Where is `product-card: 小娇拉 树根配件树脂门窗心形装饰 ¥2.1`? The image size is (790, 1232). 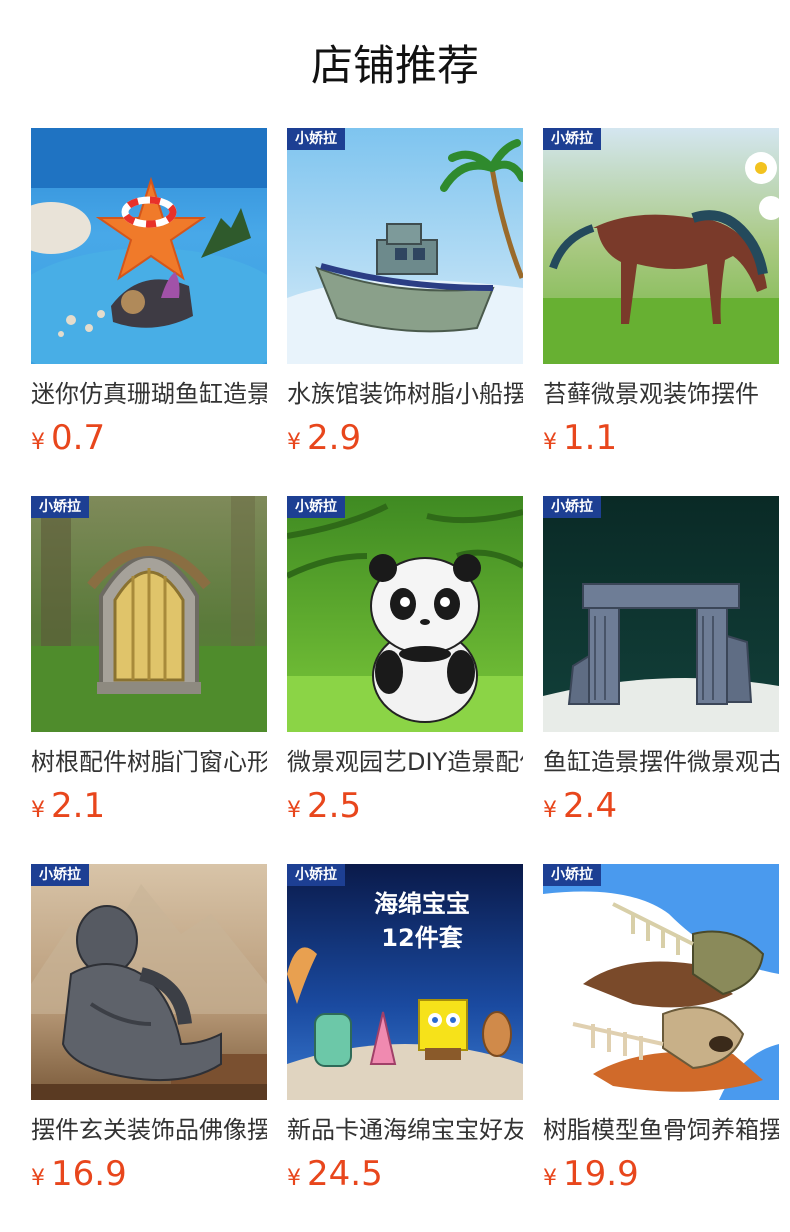 product-card: 小娇拉 树根配件树脂门窗心形装饰 ¥2.1 is located at coordinates (149, 680).